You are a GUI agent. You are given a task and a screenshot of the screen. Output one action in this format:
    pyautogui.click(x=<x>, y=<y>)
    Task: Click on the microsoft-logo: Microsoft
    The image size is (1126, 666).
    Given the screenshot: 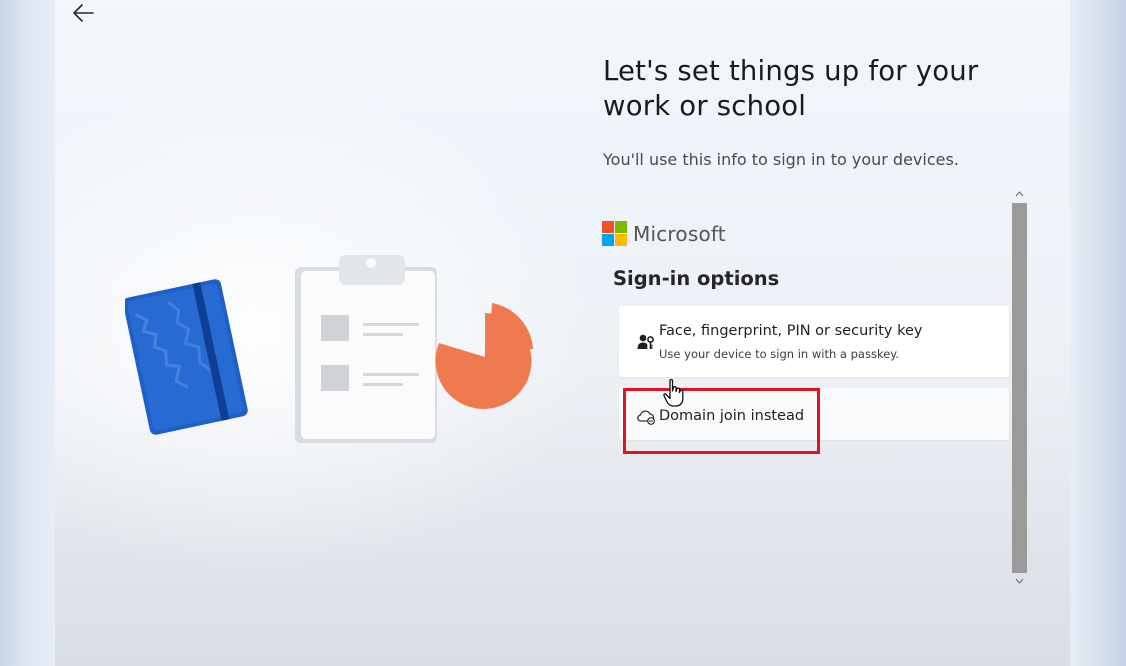 What is the action you would take?
    pyautogui.click(x=664, y=233)
    